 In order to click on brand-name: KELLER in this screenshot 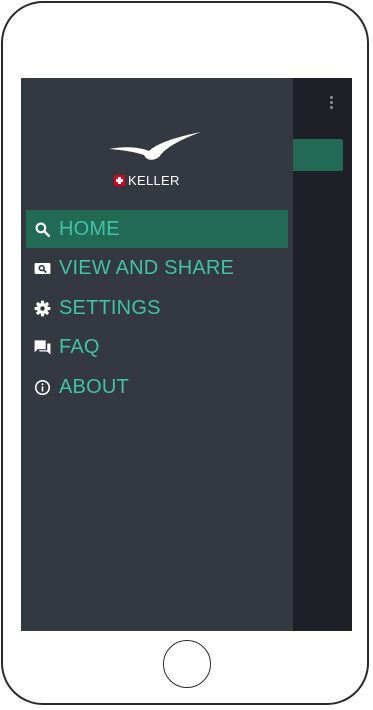, I will do `click(154, 180)`.